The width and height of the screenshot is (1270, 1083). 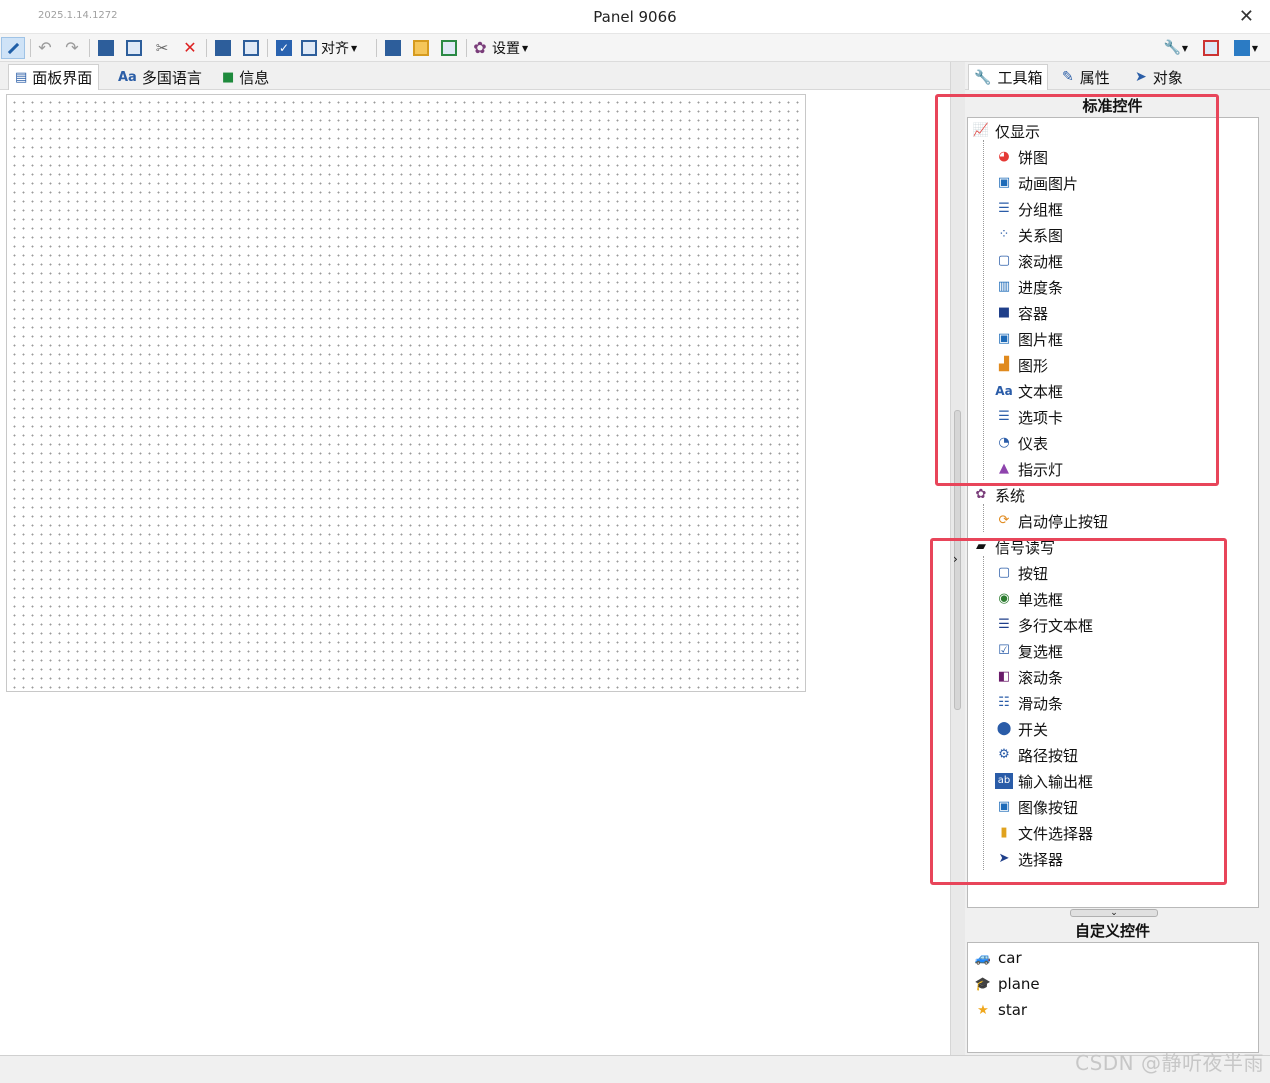 I want to click on align-dropdown: 对齐 ▼, so click(x=336, y=48).